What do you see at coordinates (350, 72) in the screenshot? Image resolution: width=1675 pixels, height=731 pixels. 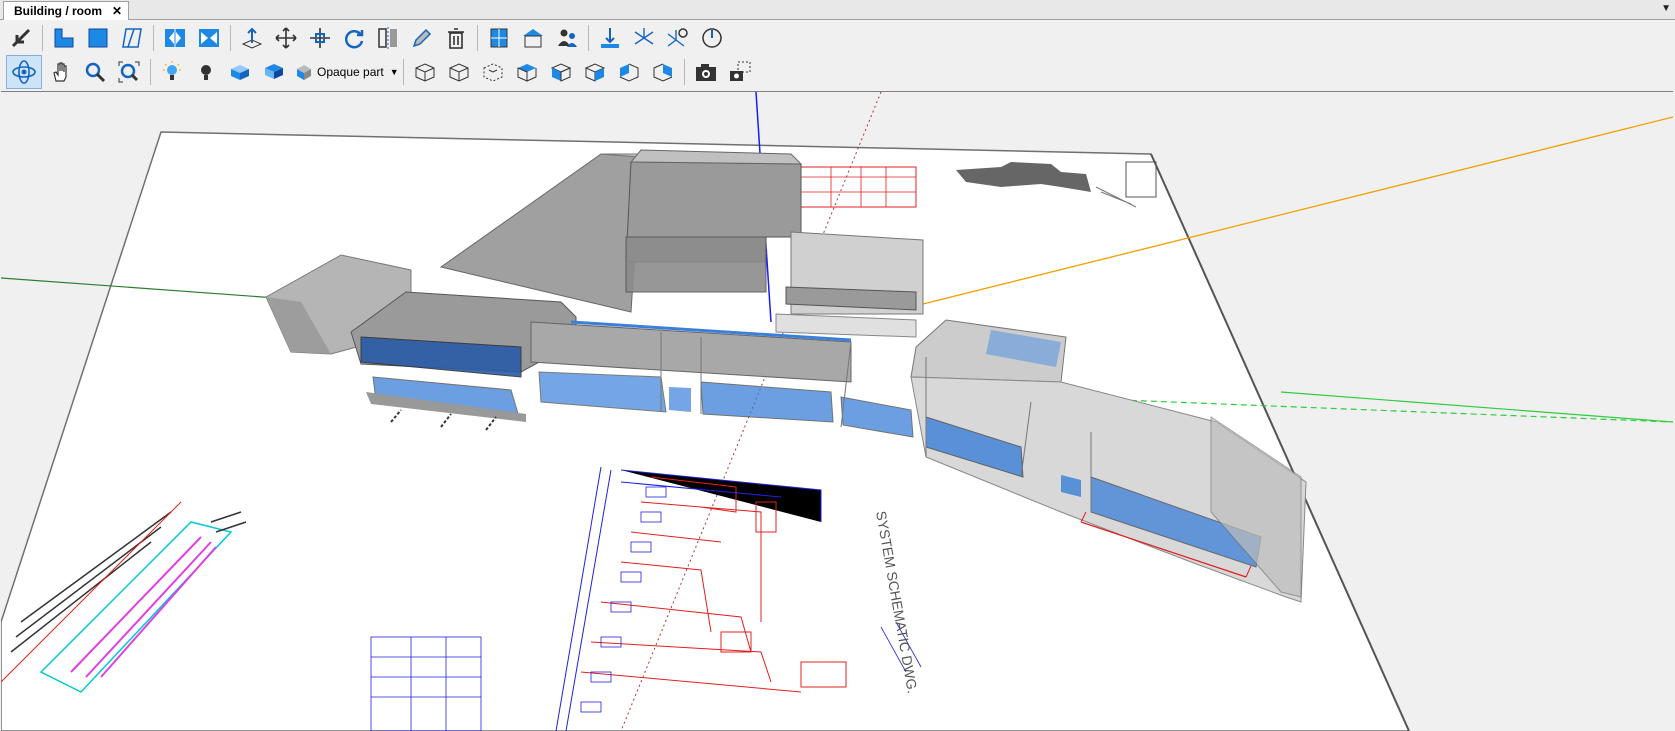 I see `render-mode-label: Opaque part` at bounding box center [350, 72].